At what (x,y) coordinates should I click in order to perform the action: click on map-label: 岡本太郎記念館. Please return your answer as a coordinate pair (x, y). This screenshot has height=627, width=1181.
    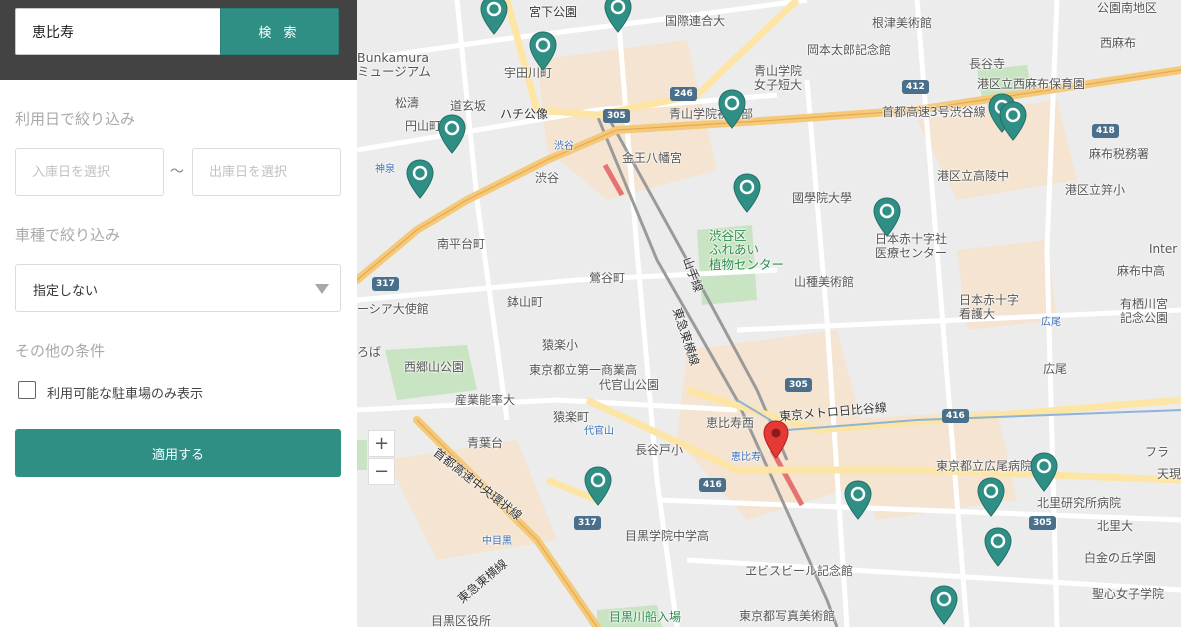
    Looking at the image, I should click on (849, 50).